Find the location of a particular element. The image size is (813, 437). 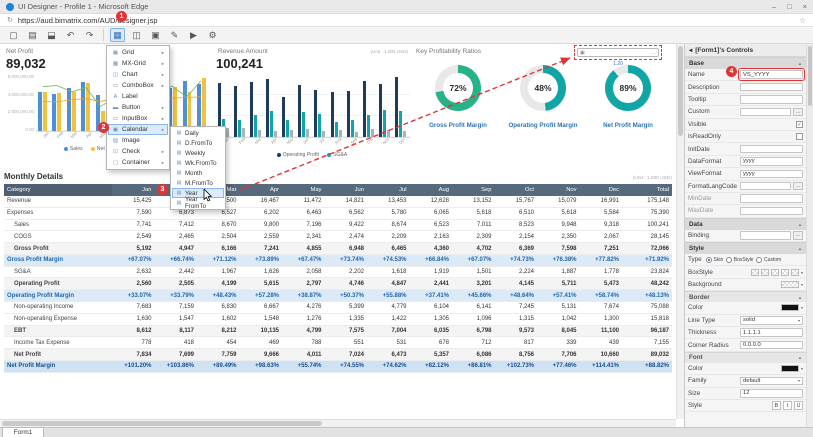

corner-radius-input is located at coordinates (771, 345).